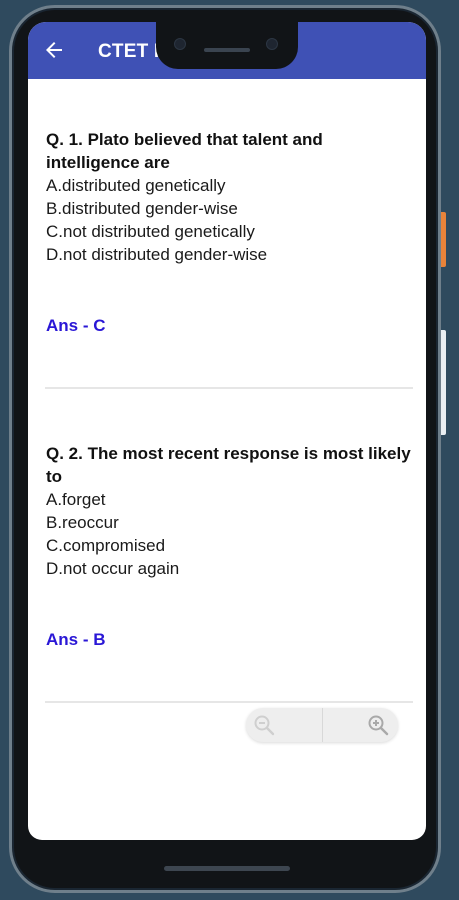  What do you see at coordinates (106, 545) in the screenshot?
I see `option-c: C.compromised` at bounding box center [106, 545].